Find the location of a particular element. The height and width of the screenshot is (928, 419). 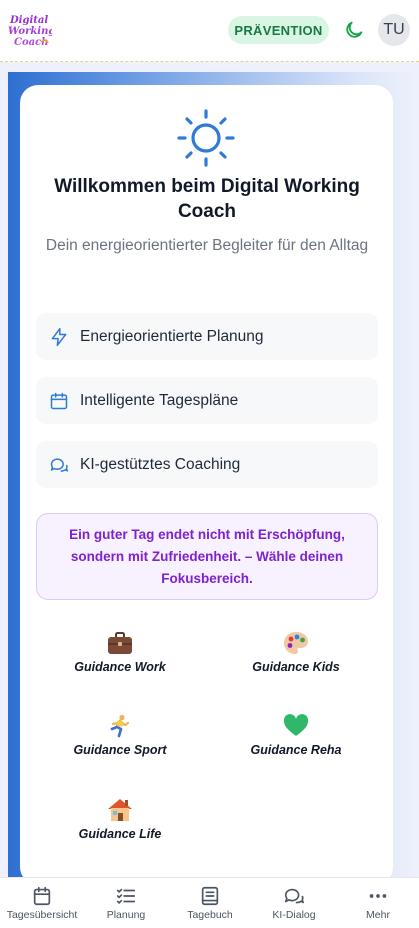

svg-text: Coach is located at coordinates (31, 42).